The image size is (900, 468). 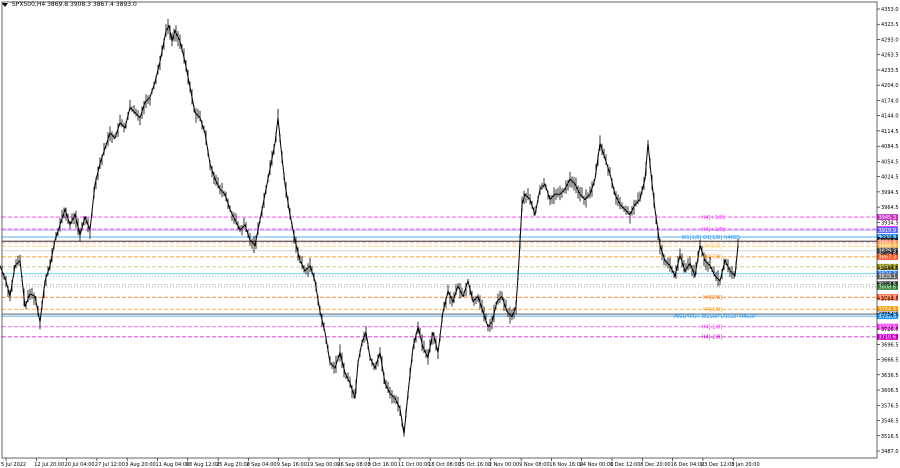 I want to click on time-tick-label: 20 Jul 04:00, so click(x=80, y=465).